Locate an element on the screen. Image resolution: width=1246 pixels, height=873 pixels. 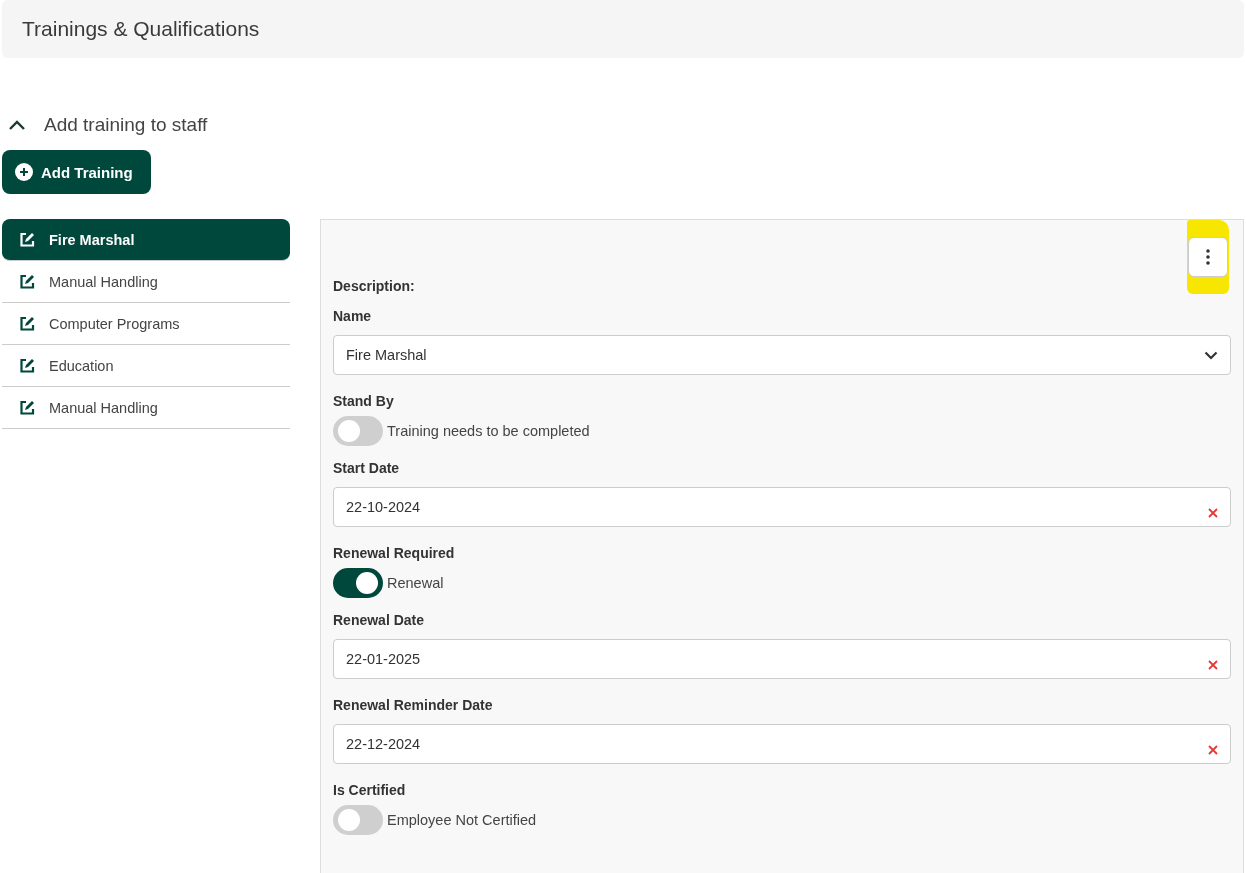
toggle-label: Training needs to be completed is located at coordinates (488, 431).